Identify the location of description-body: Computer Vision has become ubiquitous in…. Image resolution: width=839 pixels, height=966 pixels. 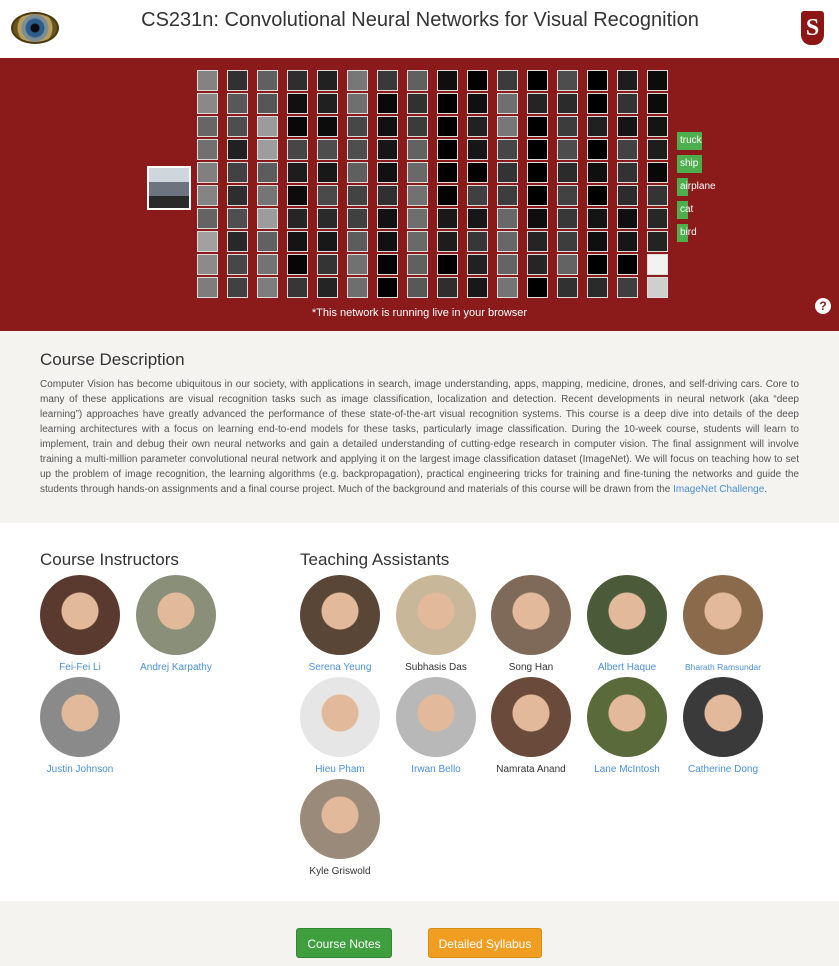
(419, 437).